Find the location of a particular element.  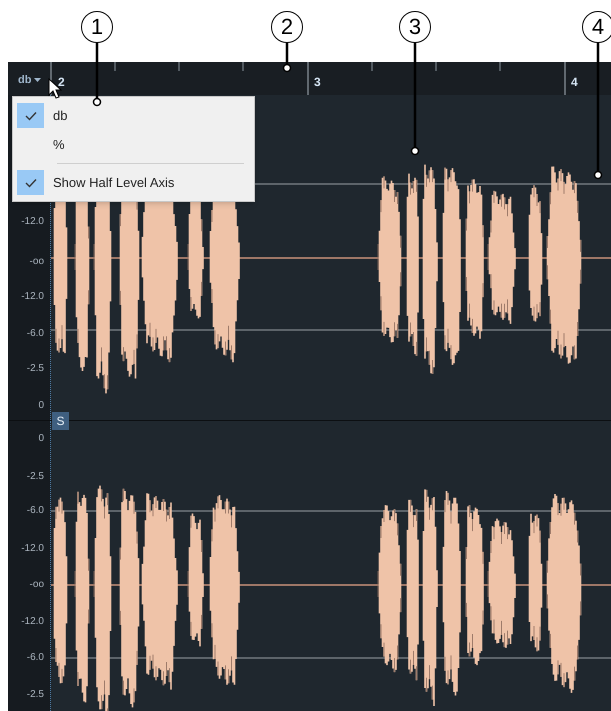

menu-item: Show Half Level Axis is located at coordinates (133, 182).